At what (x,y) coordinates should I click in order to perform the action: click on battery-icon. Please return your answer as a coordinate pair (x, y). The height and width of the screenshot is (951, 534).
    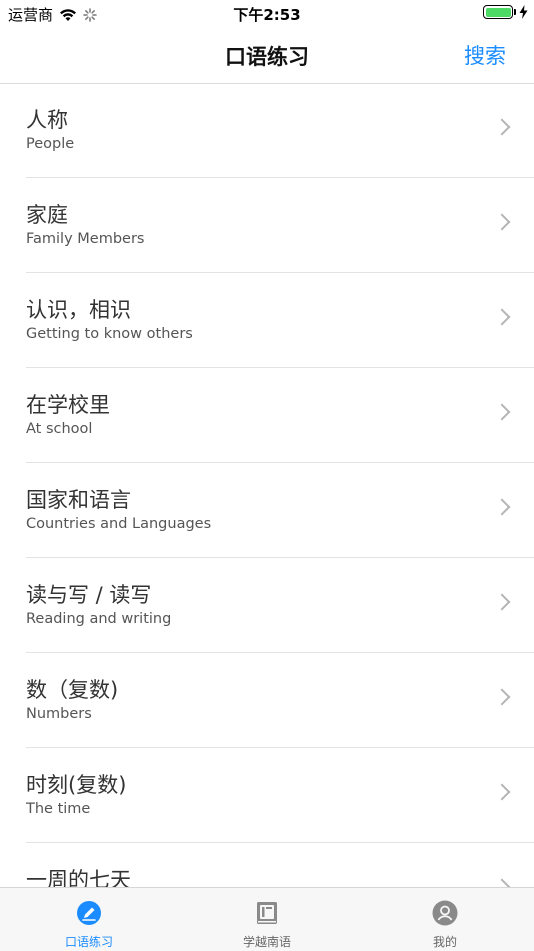
    Looking at the image, I should click on (498, 12).